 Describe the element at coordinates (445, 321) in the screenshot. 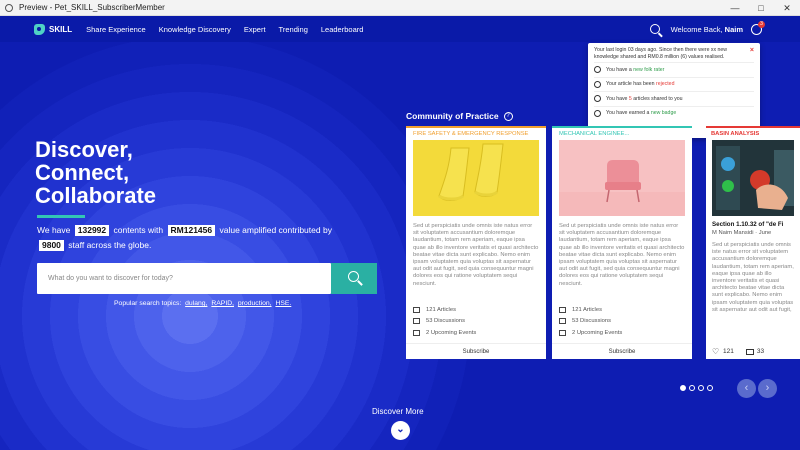

I see `discussions-count: 53 Discussions` at that location.